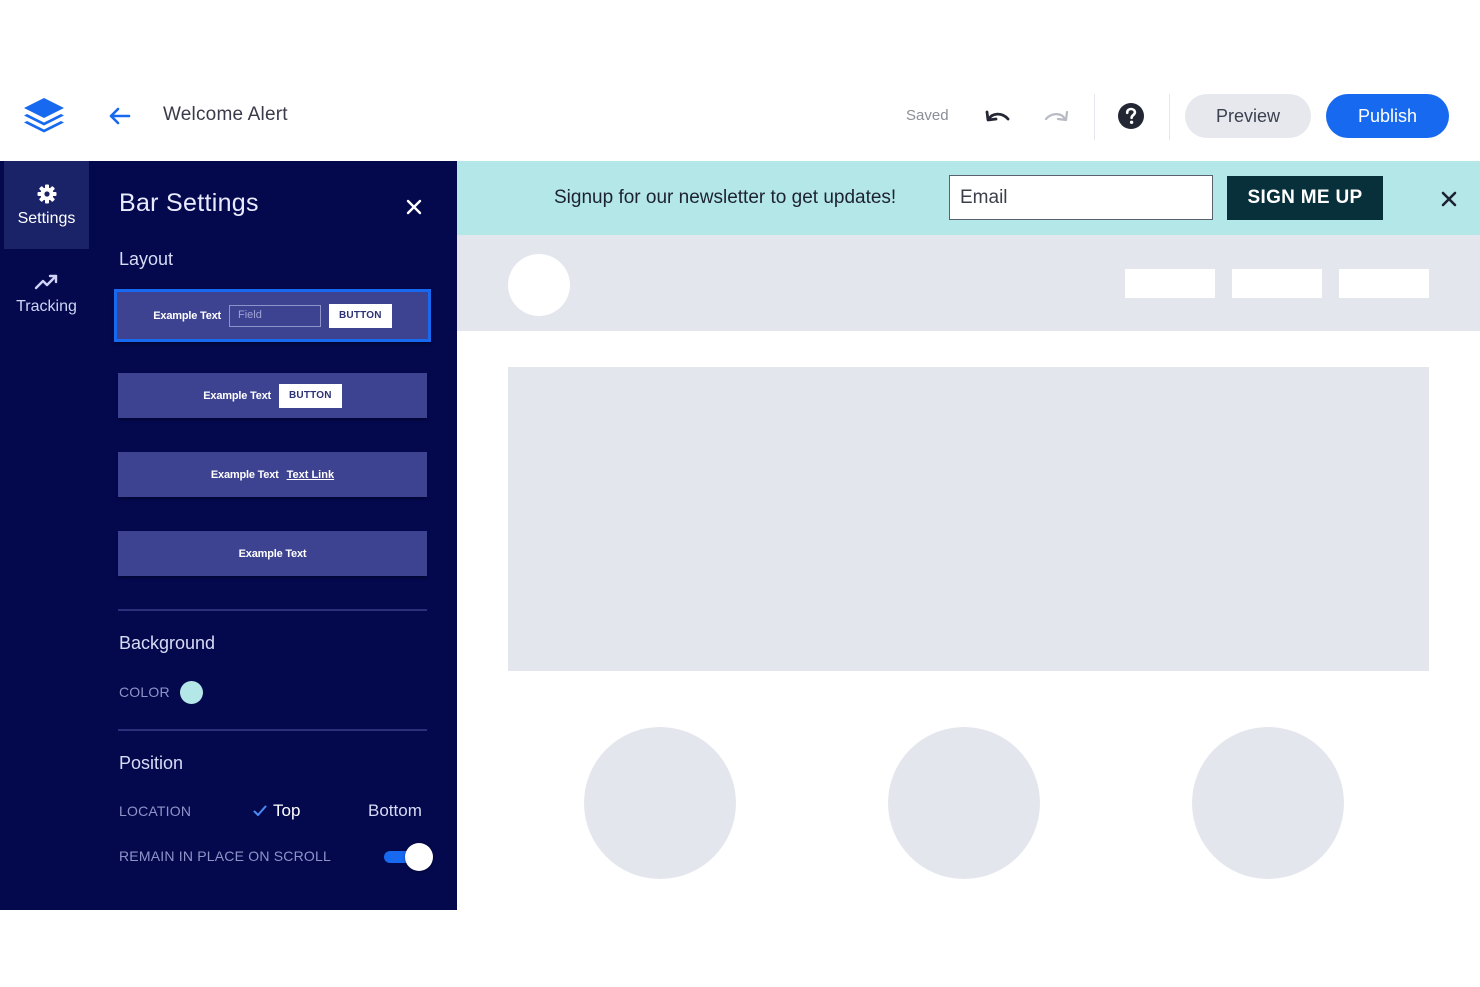 The image size is (1480, 987). What do you see at coordinates (275, 315) in the screenshot?
I see `layout-option-field: Field` at bounding box center [275, 315].